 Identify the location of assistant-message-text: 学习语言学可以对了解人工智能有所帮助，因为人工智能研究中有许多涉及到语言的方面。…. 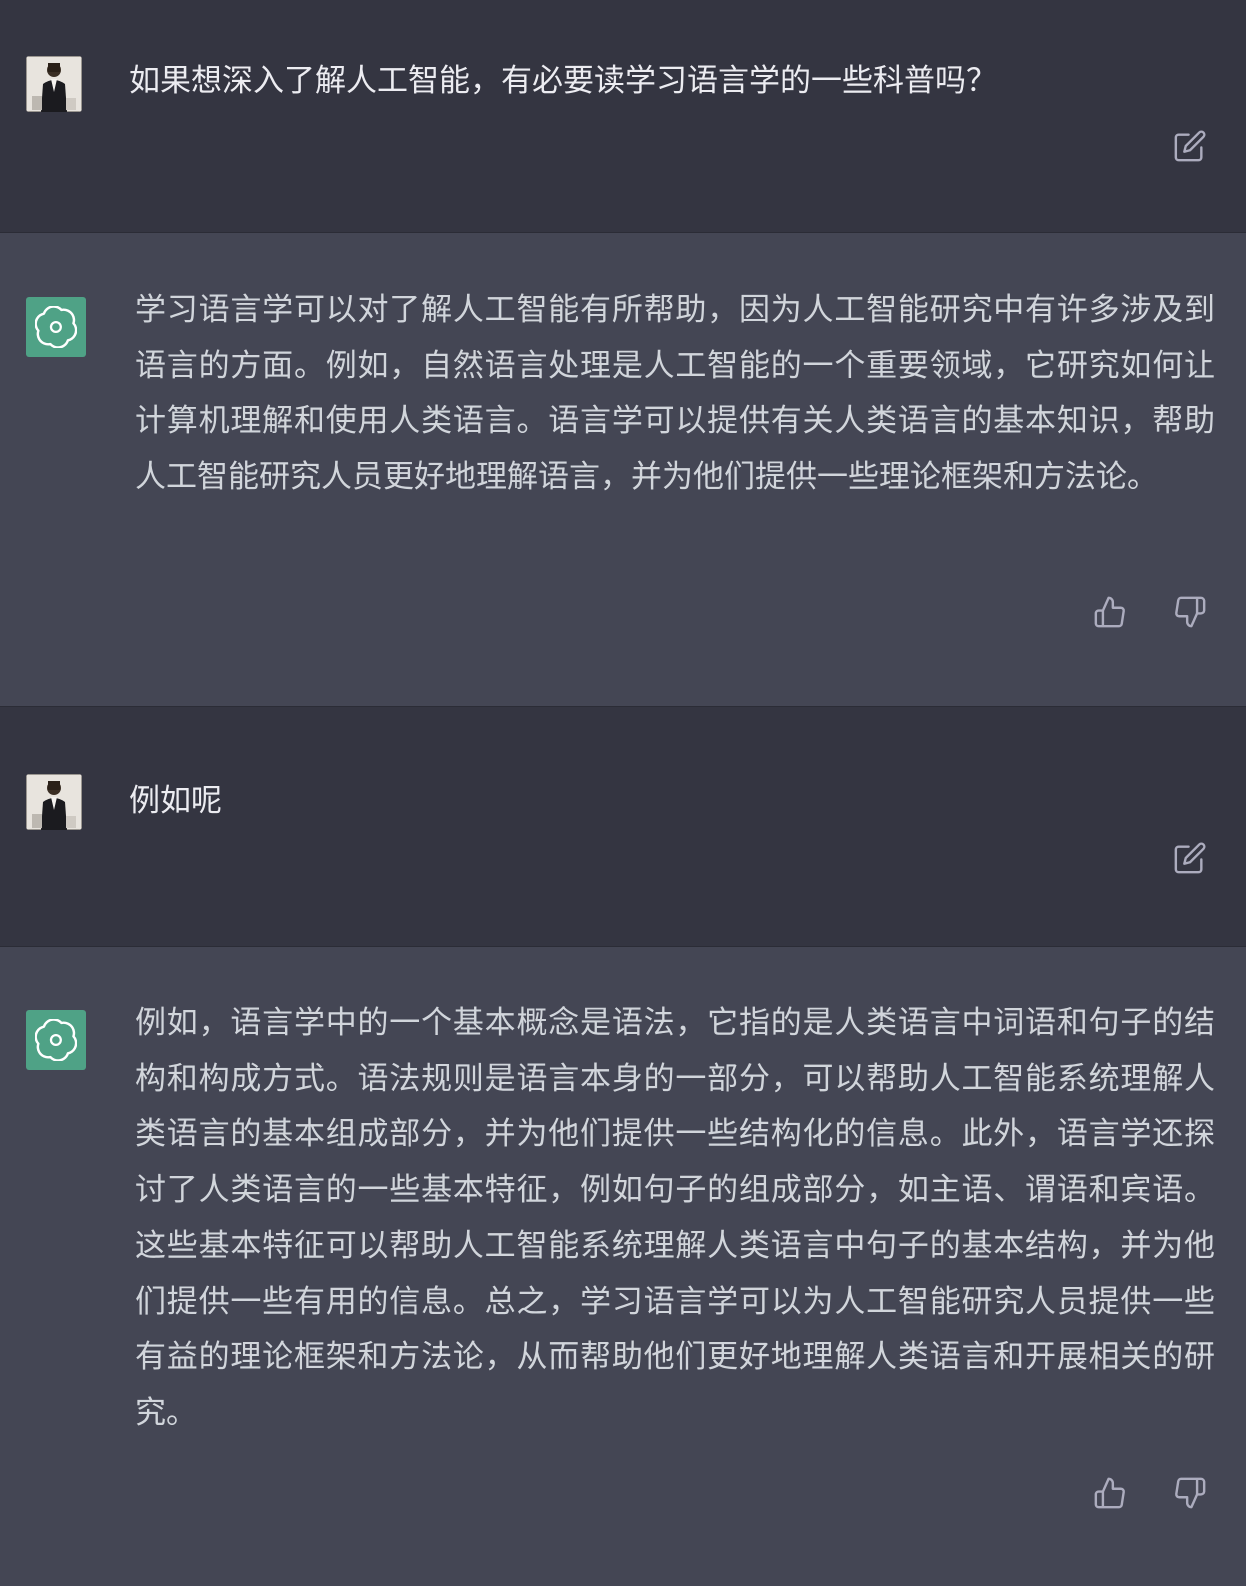
(675, 394).